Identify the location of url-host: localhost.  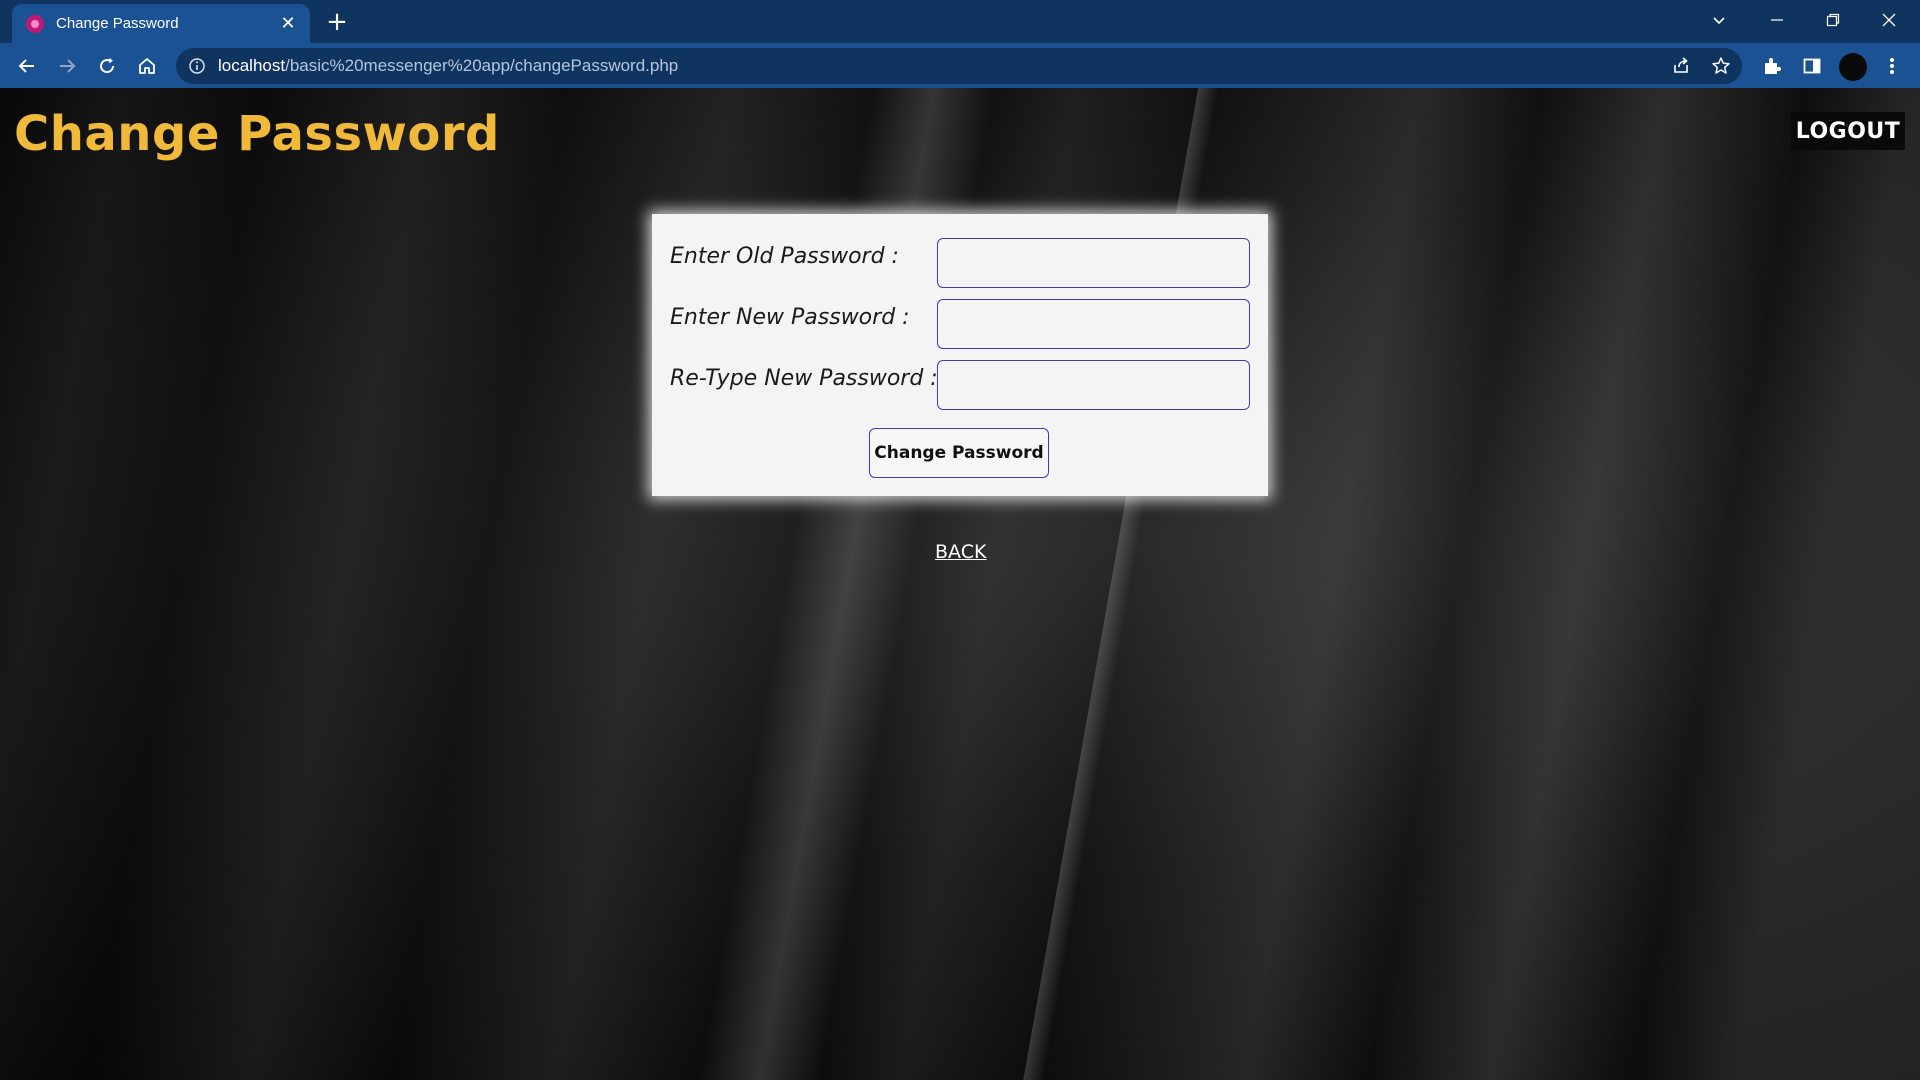
(252, 65).